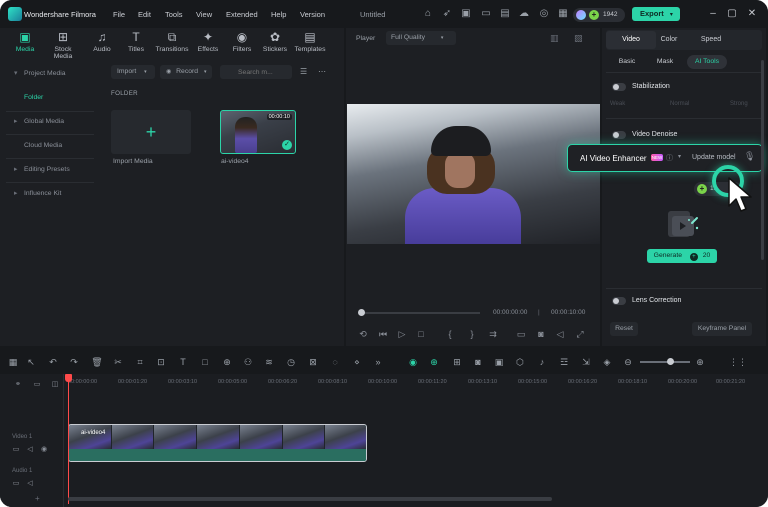 The height and width of the screenshot is (507, 768). Describe the element at coordinates (714, 157) in the screenshot. I see `update-model-link: Update model` at that location.